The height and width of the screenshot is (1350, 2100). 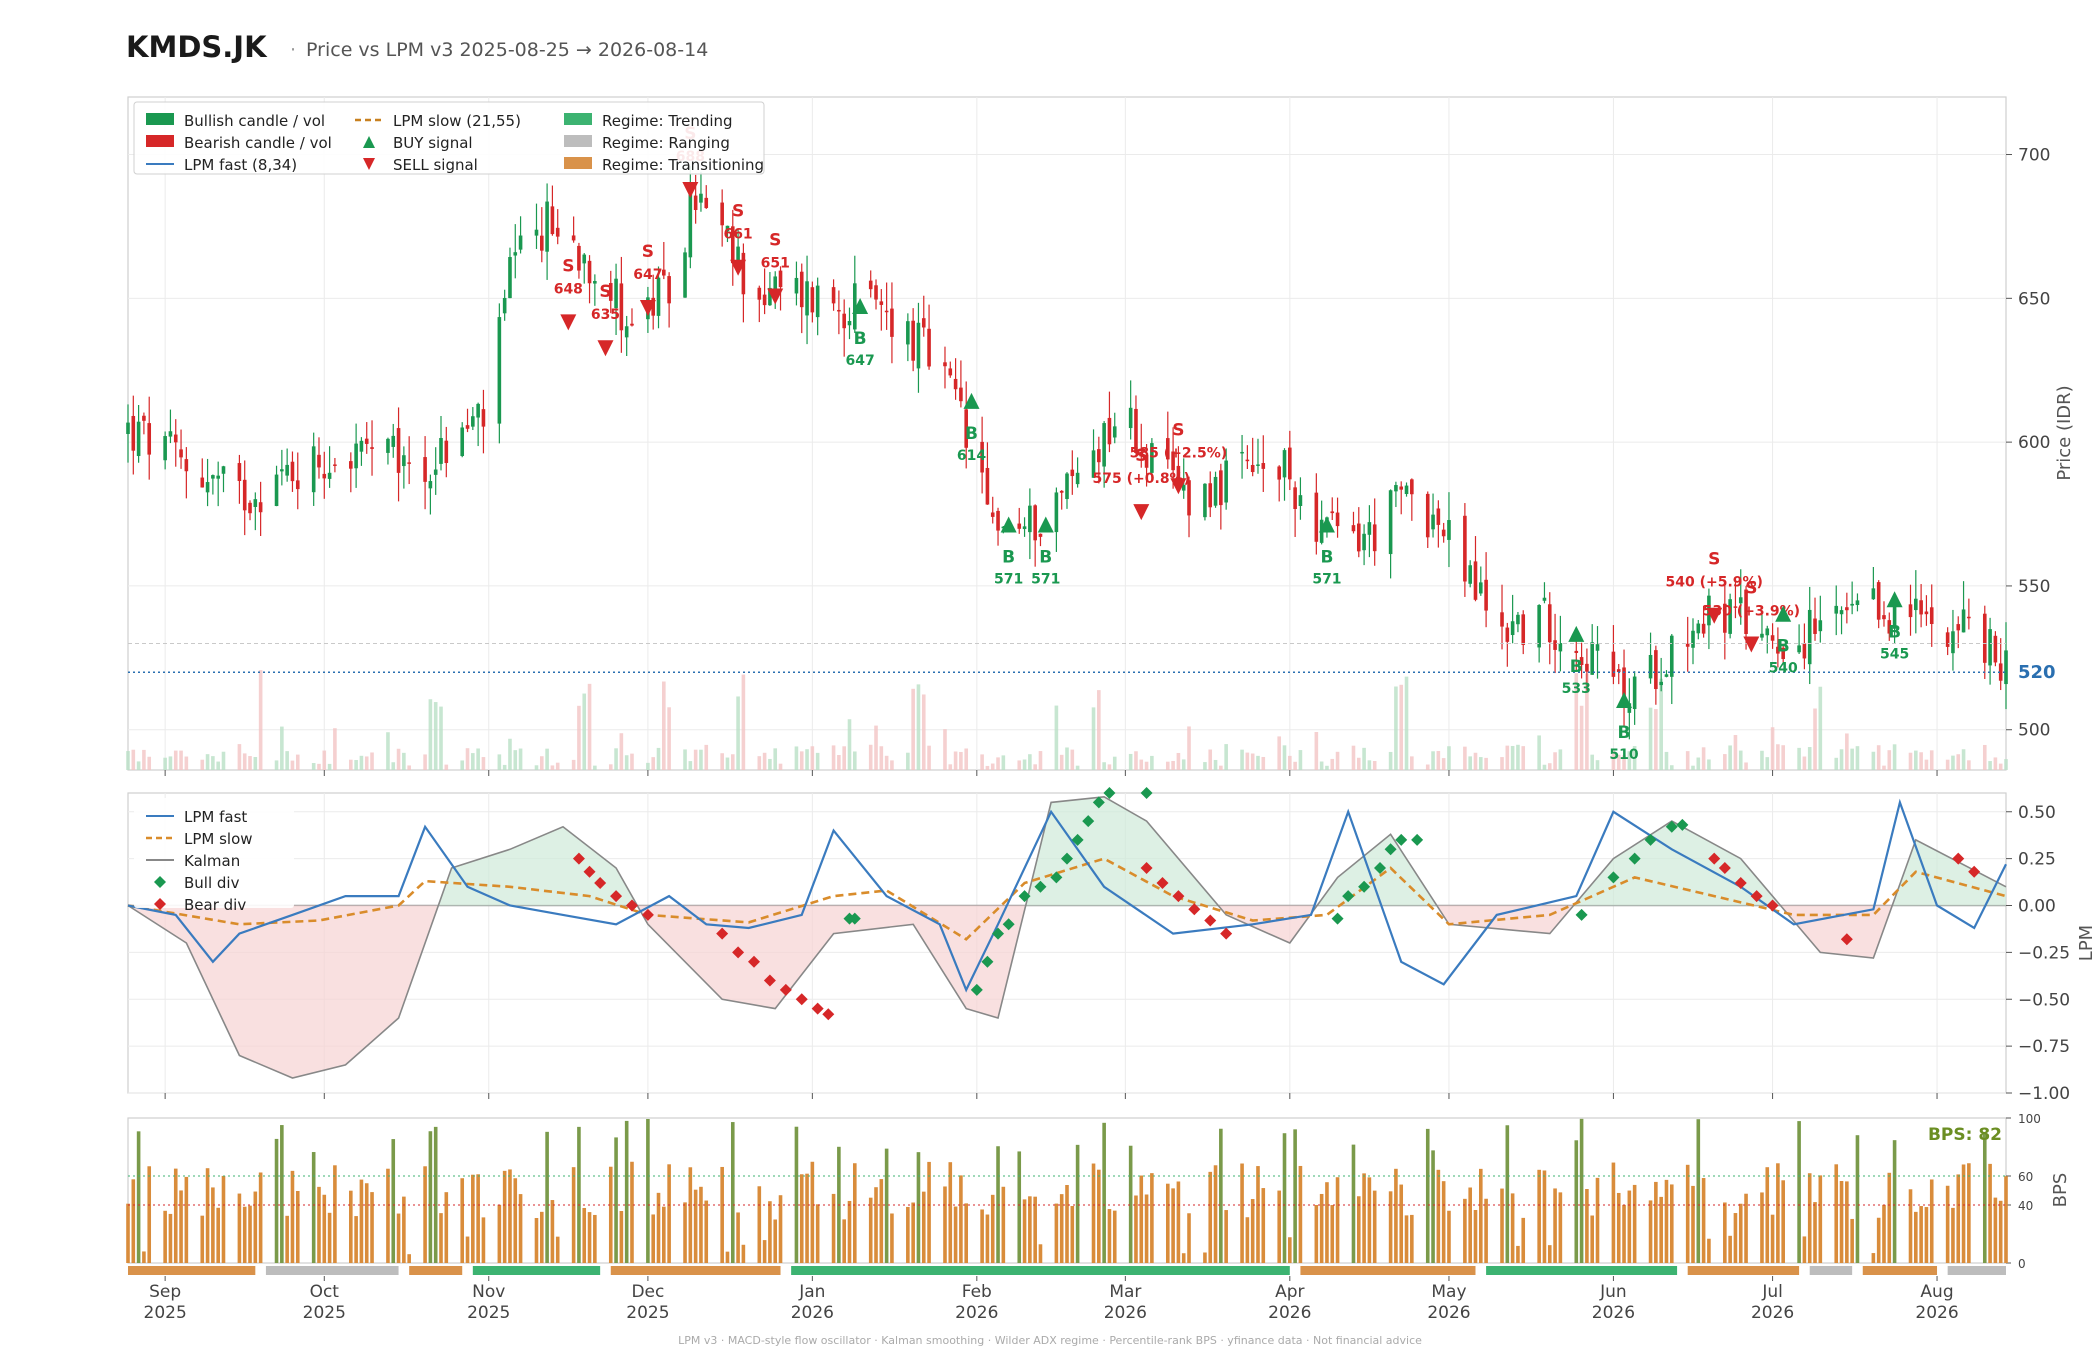 I want to click on month-label: May, so click(x=1448, y=1292).